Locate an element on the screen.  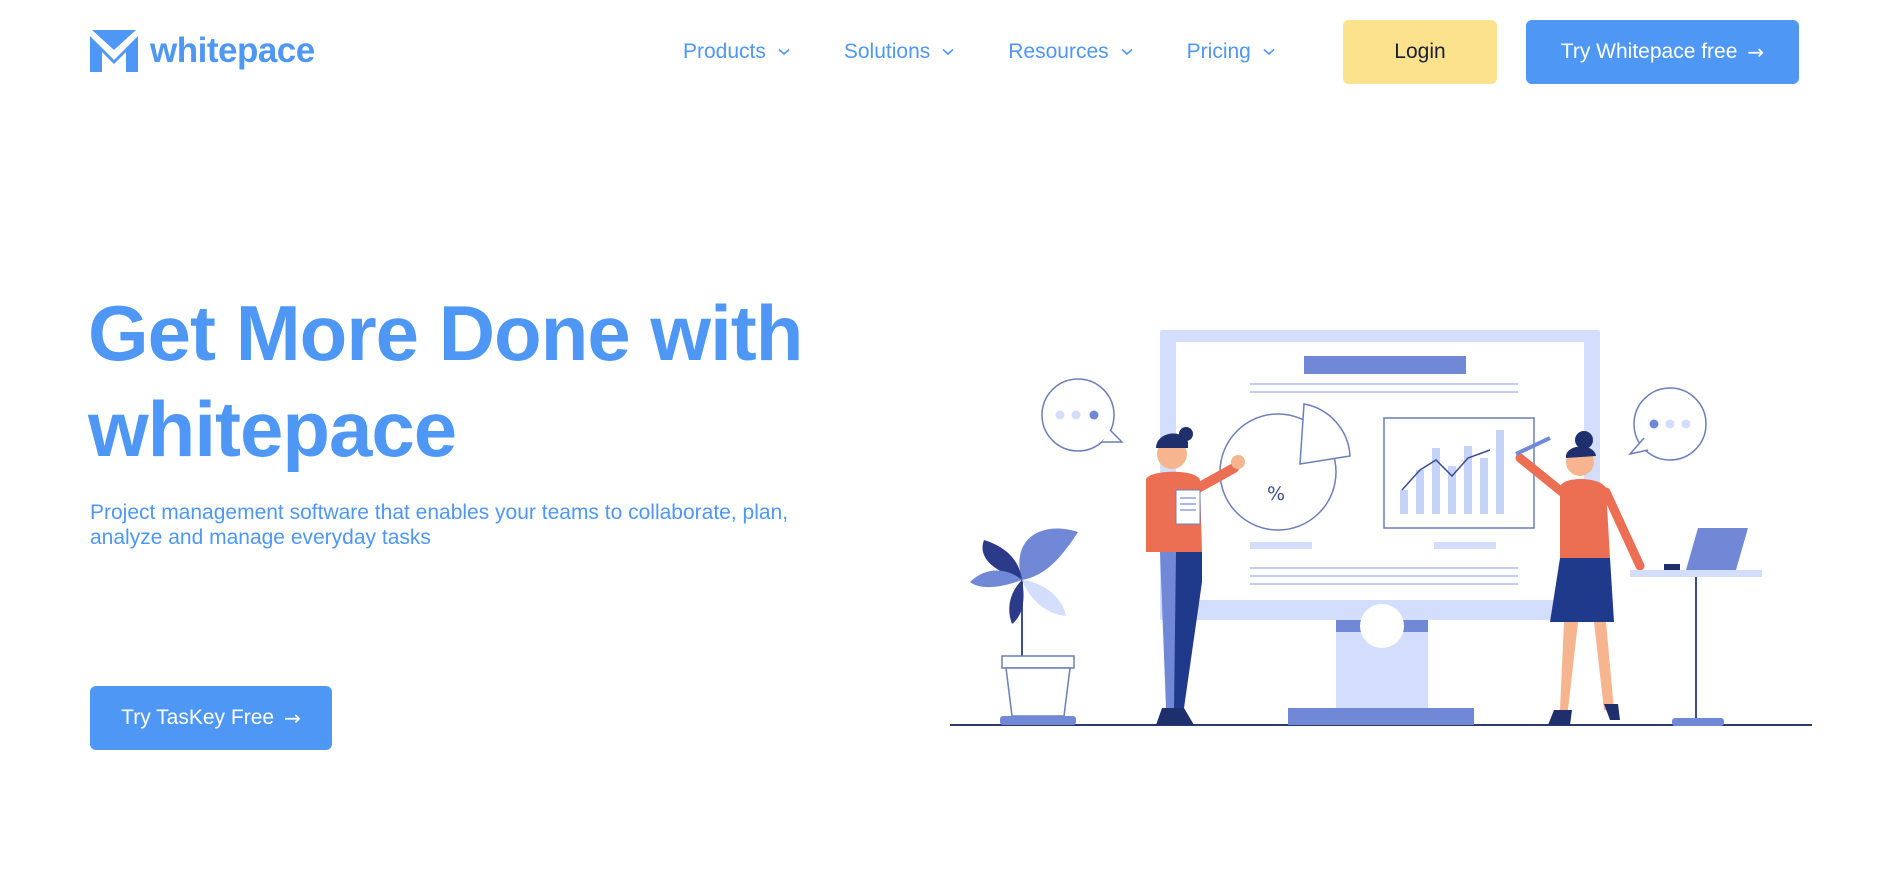
login-label: Login is located at coordinates (1420, 51).